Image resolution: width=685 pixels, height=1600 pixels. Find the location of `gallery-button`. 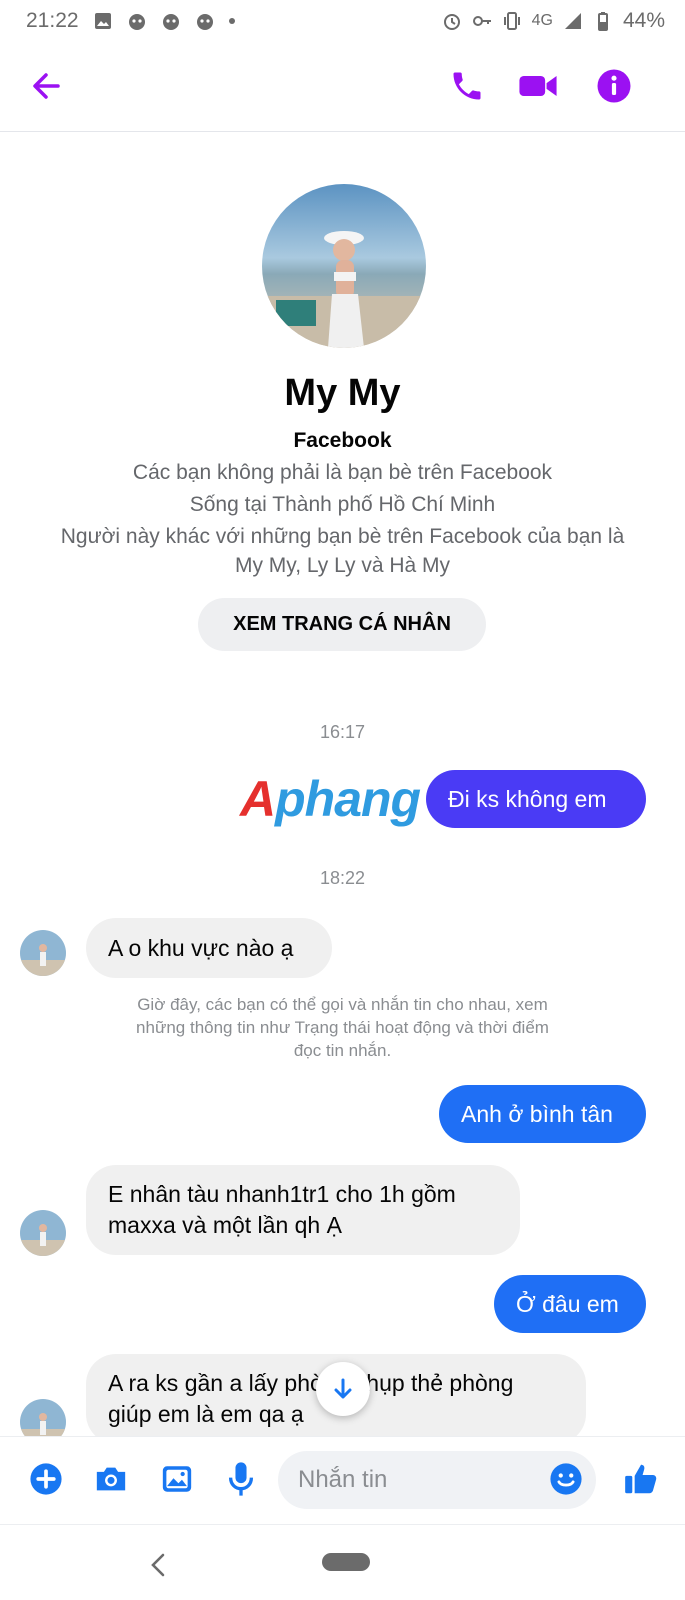

gallery-button is located at coordinates (177, 1479).